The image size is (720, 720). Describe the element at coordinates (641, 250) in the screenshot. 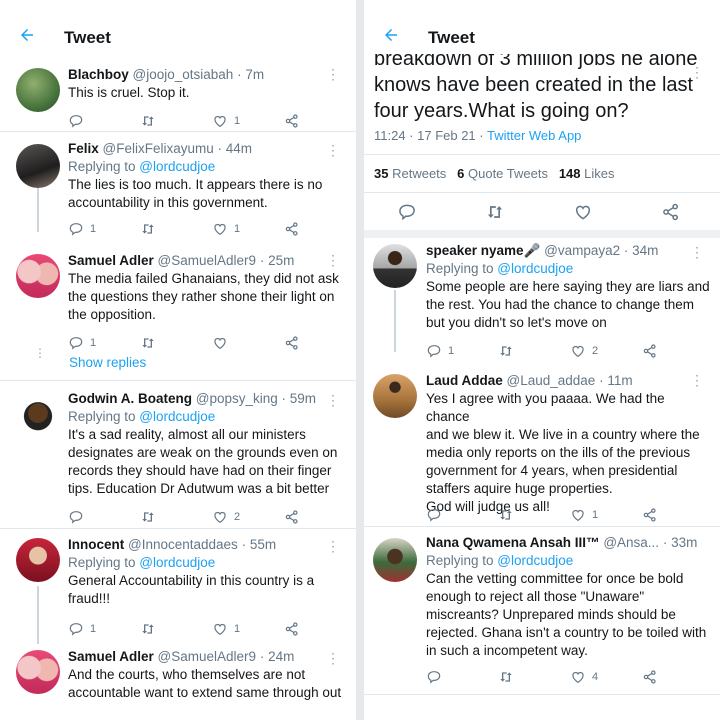

I see `tweet-time: · 34m` at that location.